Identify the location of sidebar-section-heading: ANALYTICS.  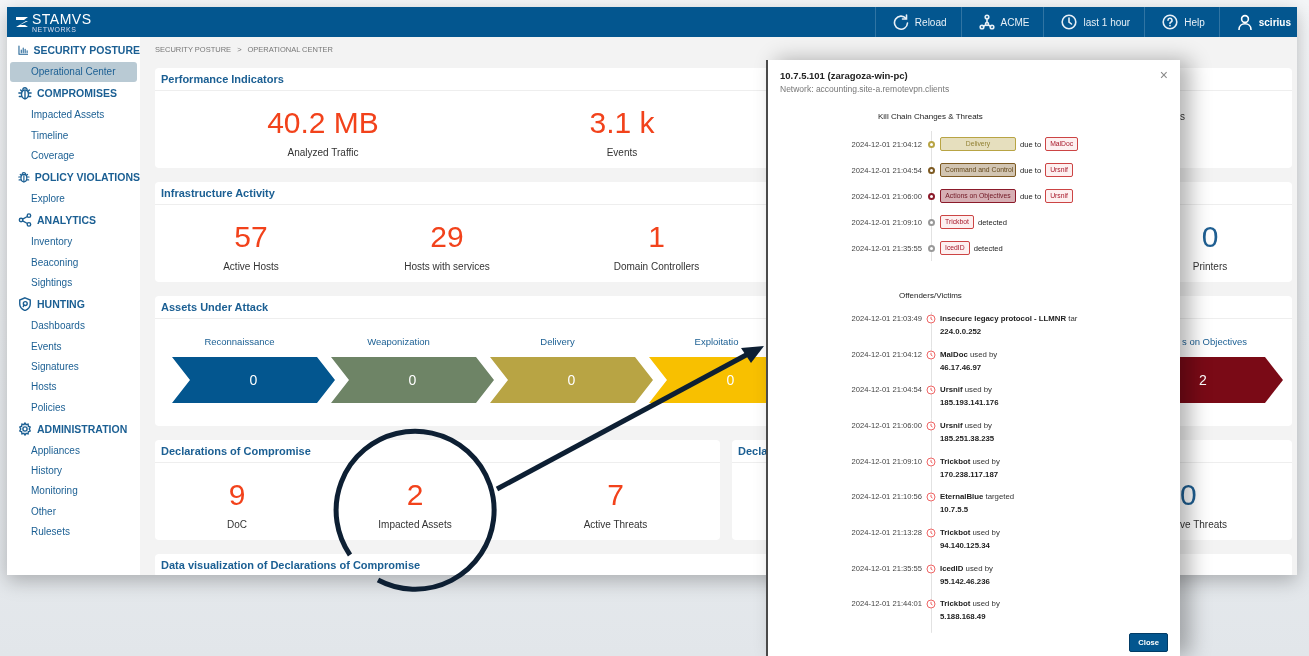
(73, 220).